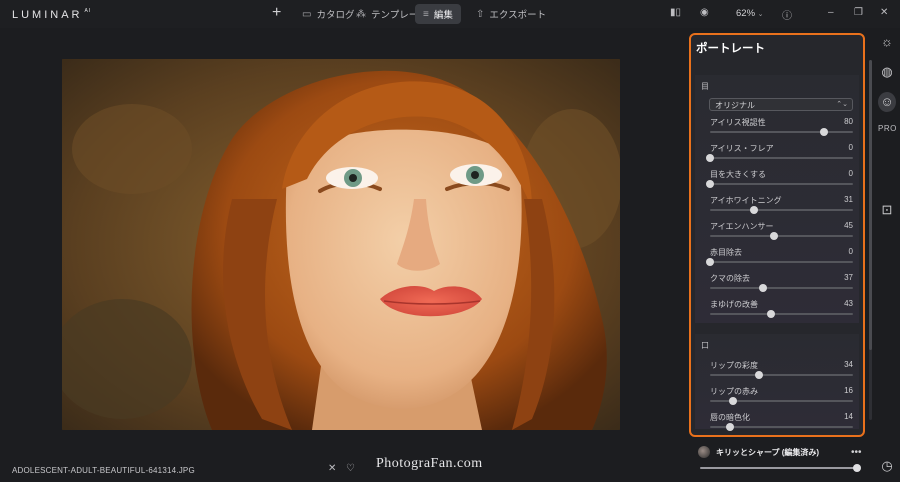 This screenshot has height=482, width=900. What do you see at coordinates (848, 225) in the screenshot?
I see `slider-value: 45` at bounding box center [848, 225].